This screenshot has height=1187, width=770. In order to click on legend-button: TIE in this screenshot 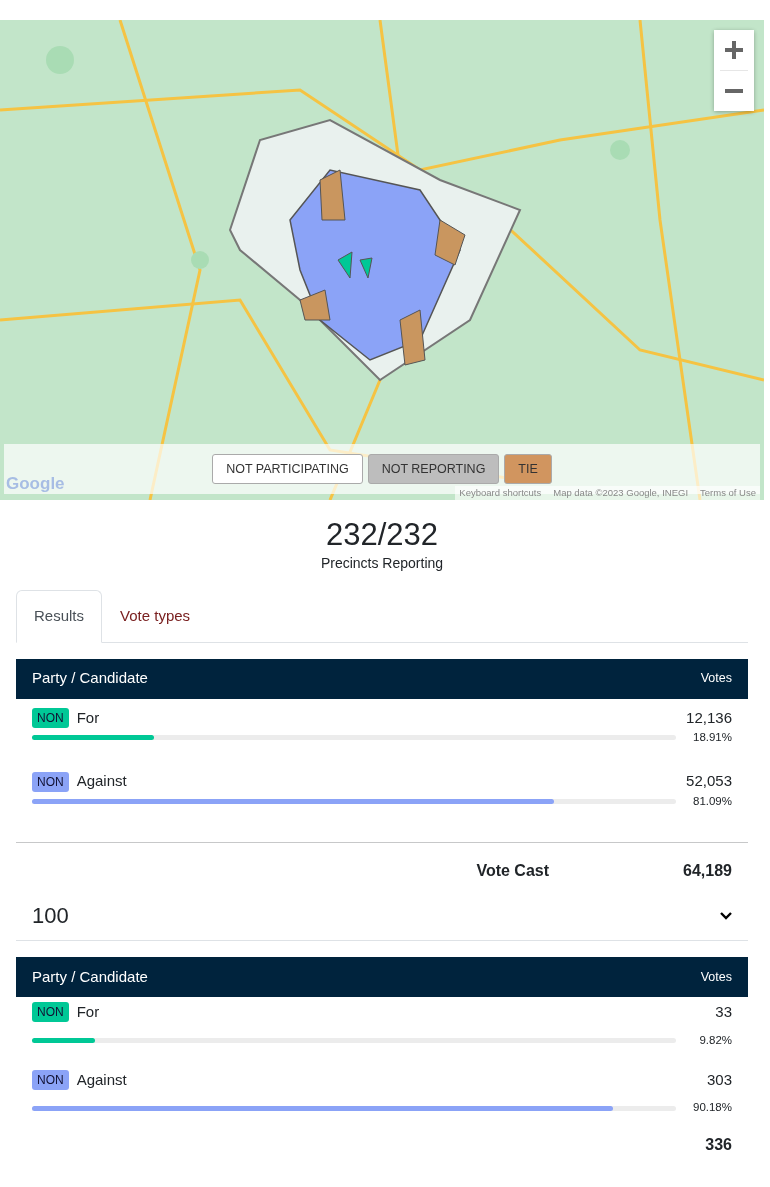, I will do `click(528, 469)`.